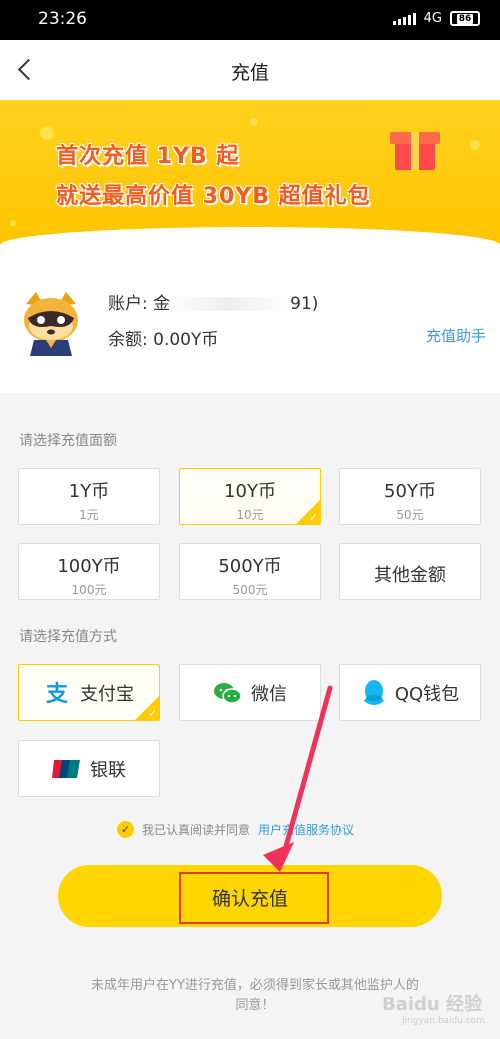  Describe the element at coordinates (196, 830) in the screenshot. I see `agreement-text: 我已认真阅读并同意` at that location.